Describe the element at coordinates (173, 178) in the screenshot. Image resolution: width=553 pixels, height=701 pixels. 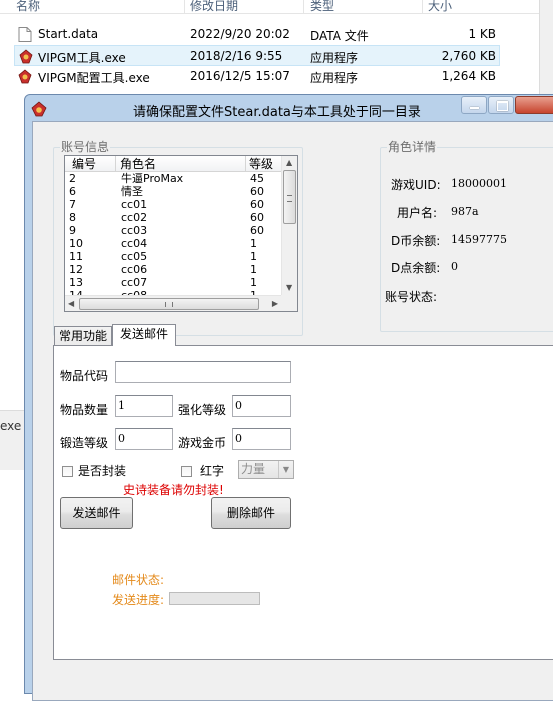
I see `list-item: 2 牛逼ProMax 45` at that location.